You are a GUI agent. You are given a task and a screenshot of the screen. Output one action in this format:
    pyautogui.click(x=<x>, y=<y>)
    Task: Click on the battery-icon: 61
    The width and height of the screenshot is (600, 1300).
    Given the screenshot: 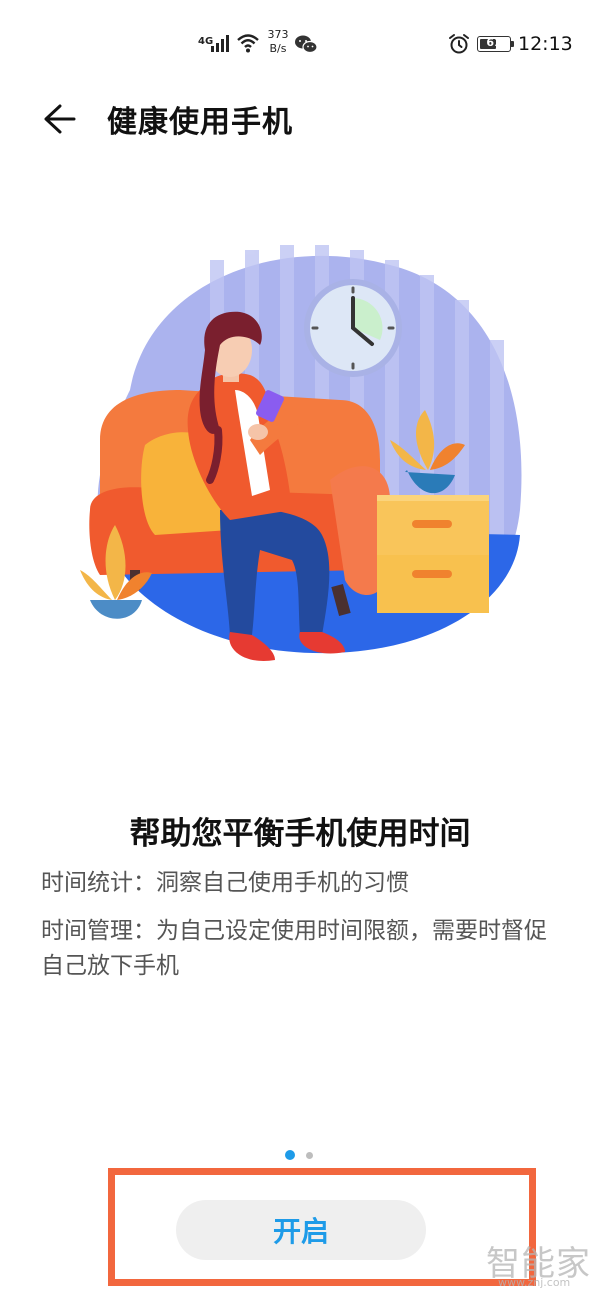 What is the action you would take?
    pyautogui.click(x=494, y=44)
    